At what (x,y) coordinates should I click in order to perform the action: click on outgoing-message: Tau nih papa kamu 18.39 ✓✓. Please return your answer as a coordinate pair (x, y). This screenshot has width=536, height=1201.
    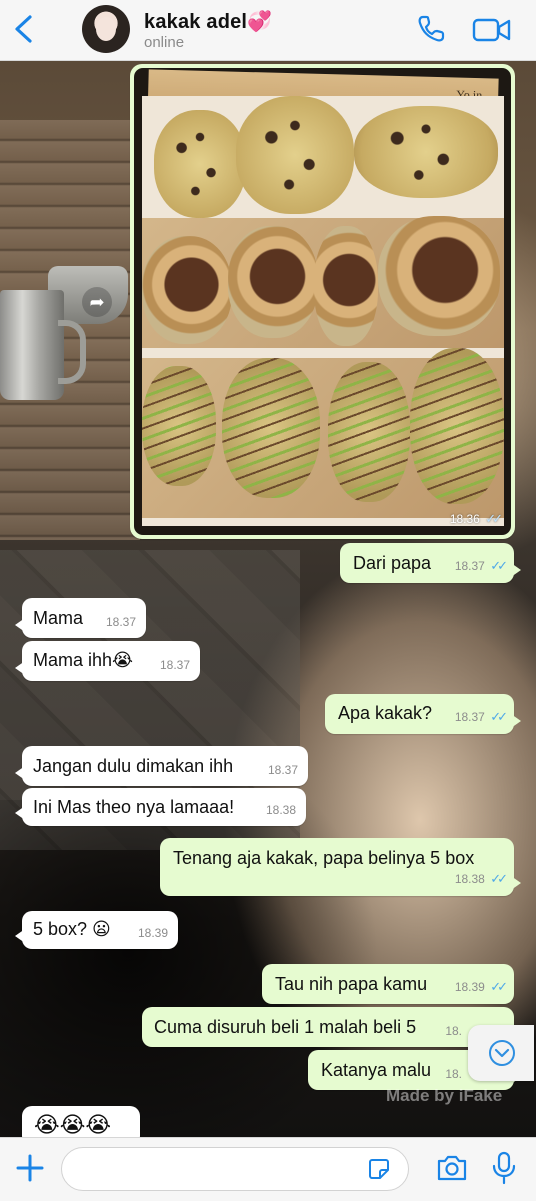
    Looking at the image, I should click on (388, 984).